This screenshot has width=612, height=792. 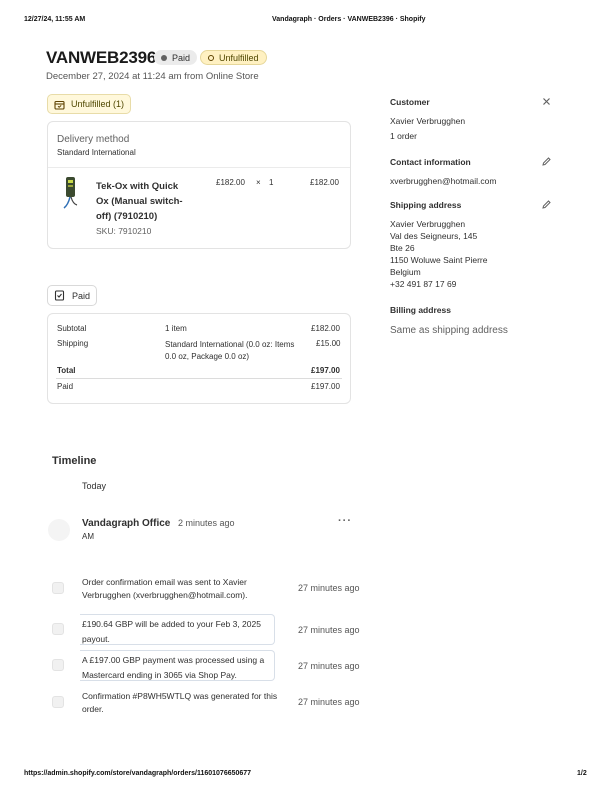 I want to click on order-number: VANWEB2396, so click(x=101, y=57).